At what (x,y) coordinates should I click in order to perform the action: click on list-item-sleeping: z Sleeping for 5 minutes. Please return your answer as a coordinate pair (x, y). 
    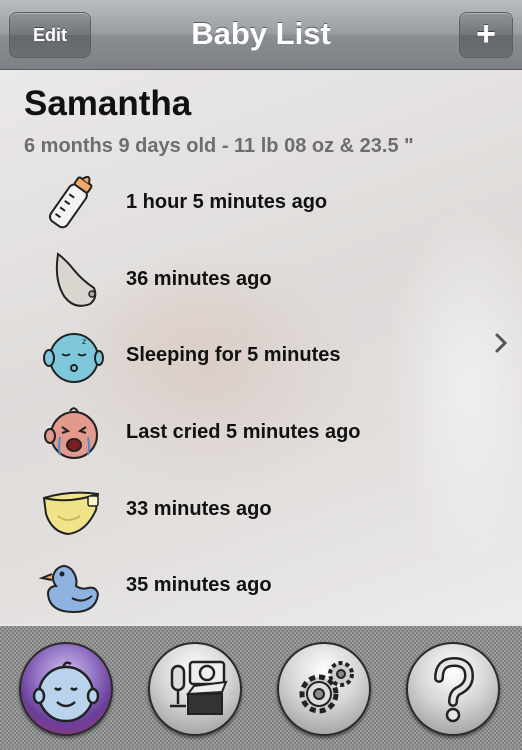
    Looking at the image, I should click on (261, 357).